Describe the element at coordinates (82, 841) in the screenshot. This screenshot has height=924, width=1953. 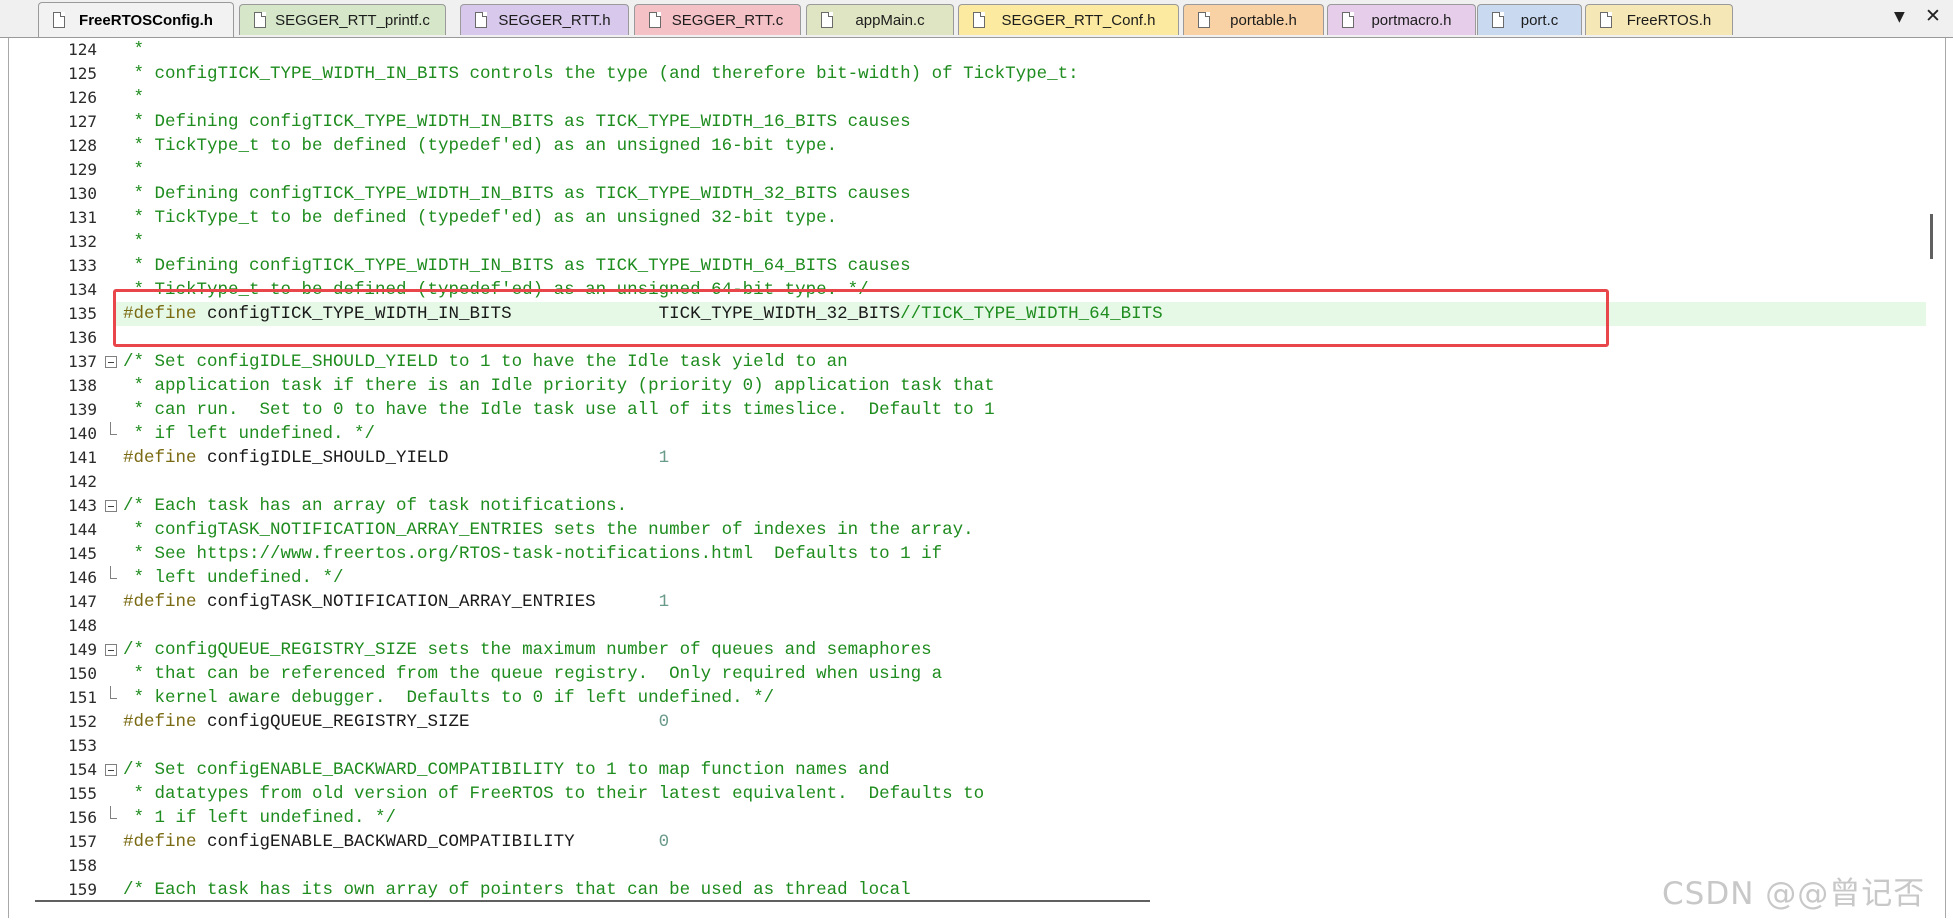
I see `line-number: 157` at that location.